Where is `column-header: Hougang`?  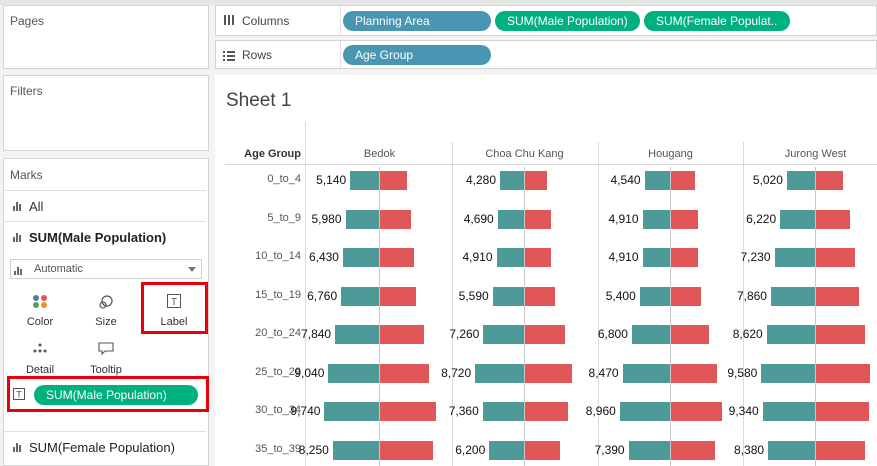 column-header: Hougang is located at coordinates (670, 154).